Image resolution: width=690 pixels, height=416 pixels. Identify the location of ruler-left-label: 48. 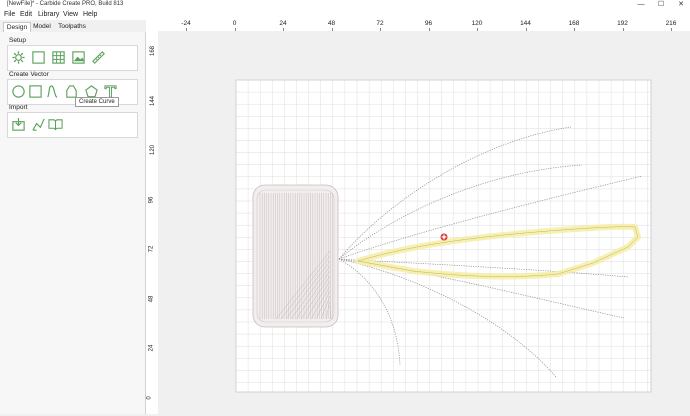
(151, 298).